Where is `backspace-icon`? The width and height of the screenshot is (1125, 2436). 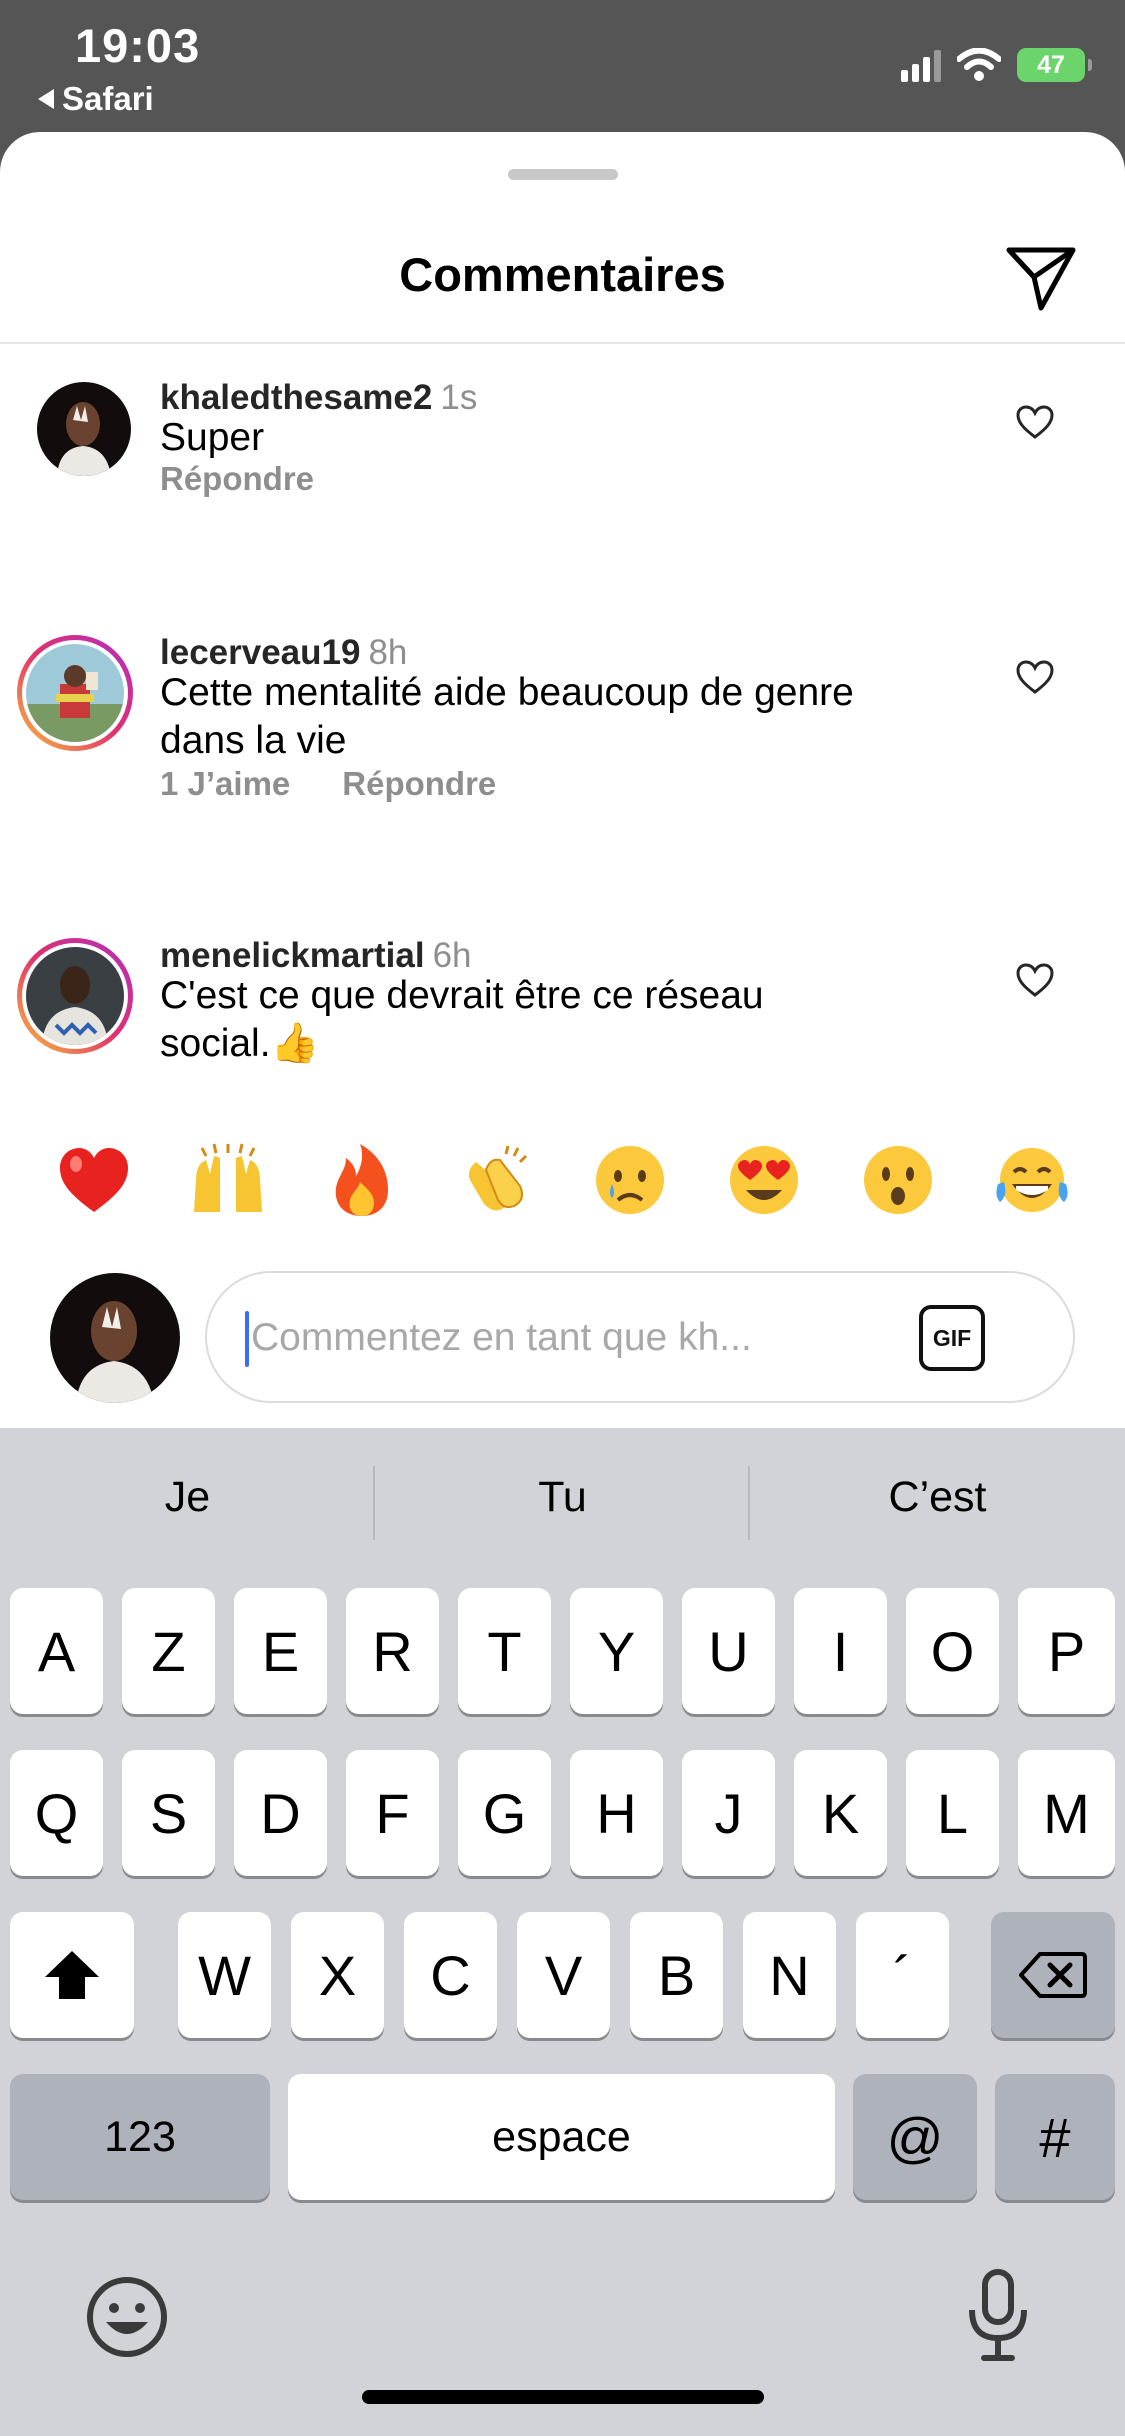 backspace-icon is located at coordinates (1053, 1975).